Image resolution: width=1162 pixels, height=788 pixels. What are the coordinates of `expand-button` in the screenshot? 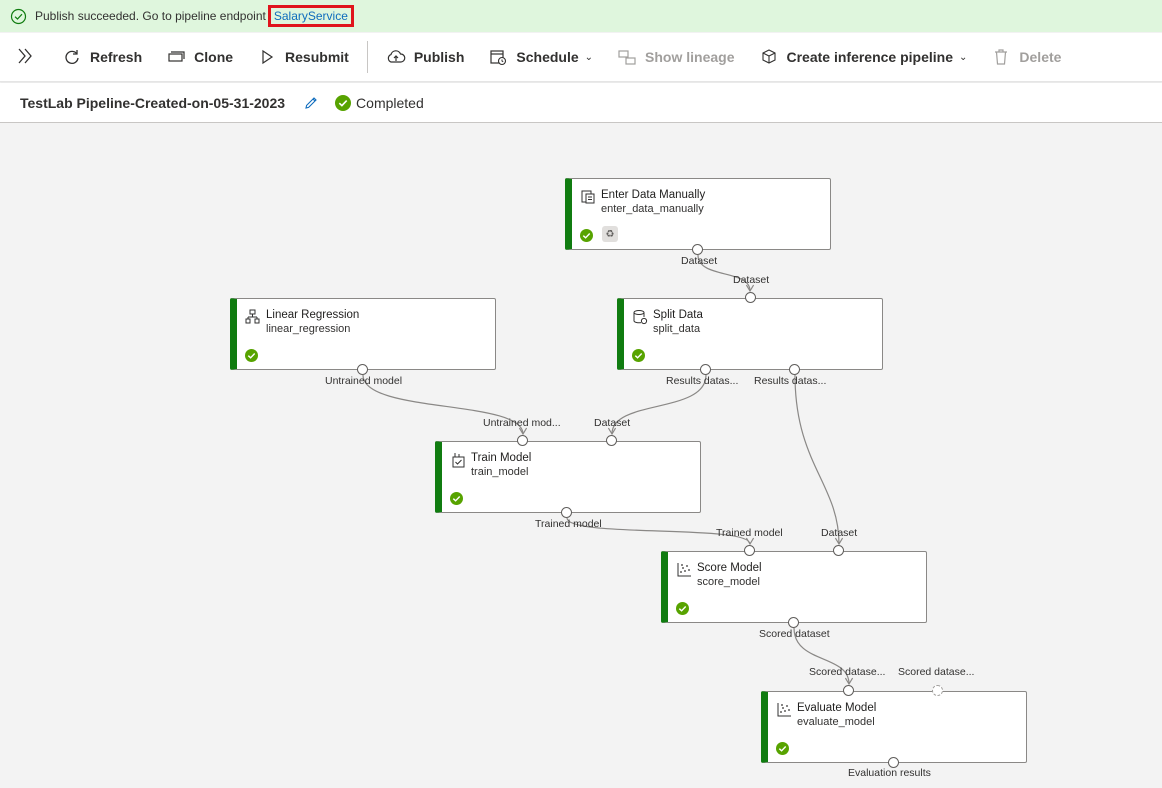 It's located at (25, 57).